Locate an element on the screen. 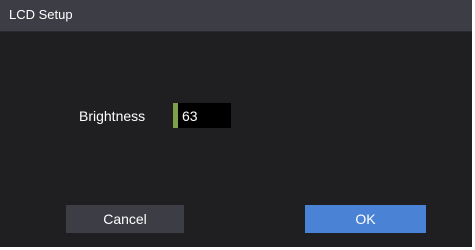  dialog-titlebar: LCD Setup is located at coordinates (236, 16).